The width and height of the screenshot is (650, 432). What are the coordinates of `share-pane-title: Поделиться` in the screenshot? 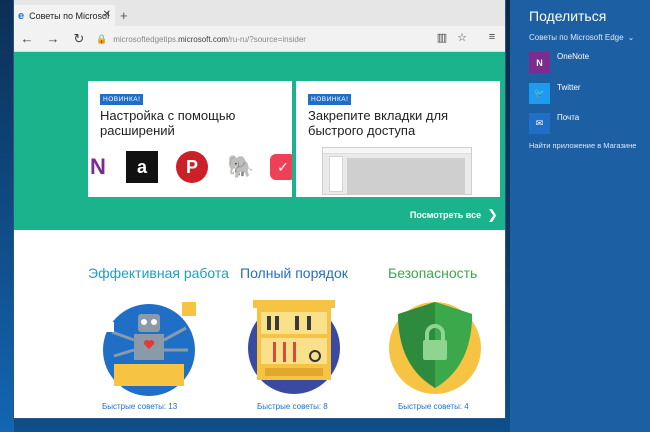 It's located at (568, 16).